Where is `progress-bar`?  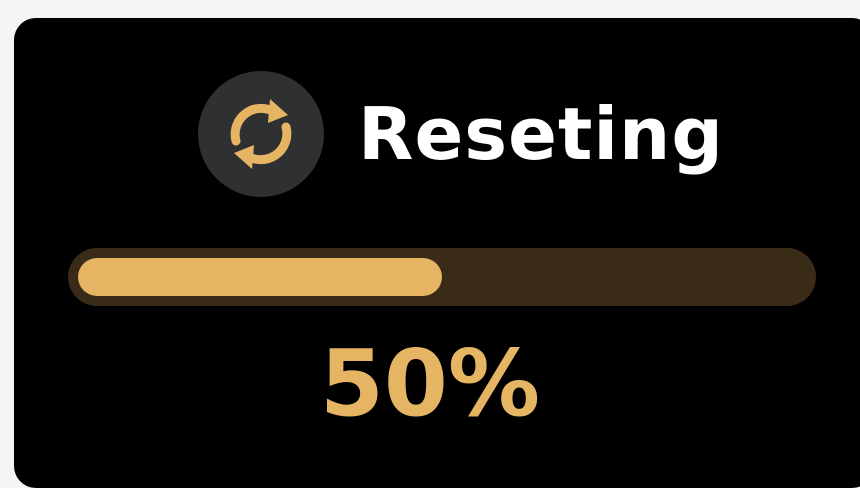 progress-bar is located at coordinates (442, 277).